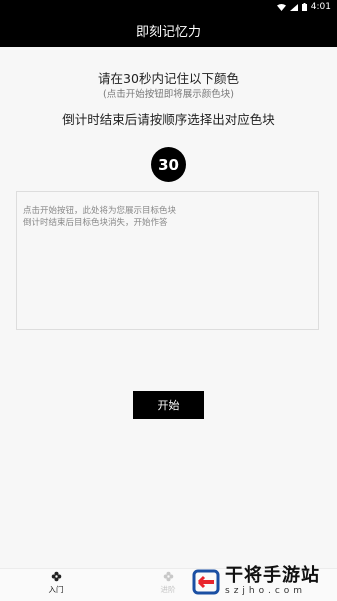 This screenshot has height=601, width=337. I want to click on status-time: 4:01, so click(320, 7).